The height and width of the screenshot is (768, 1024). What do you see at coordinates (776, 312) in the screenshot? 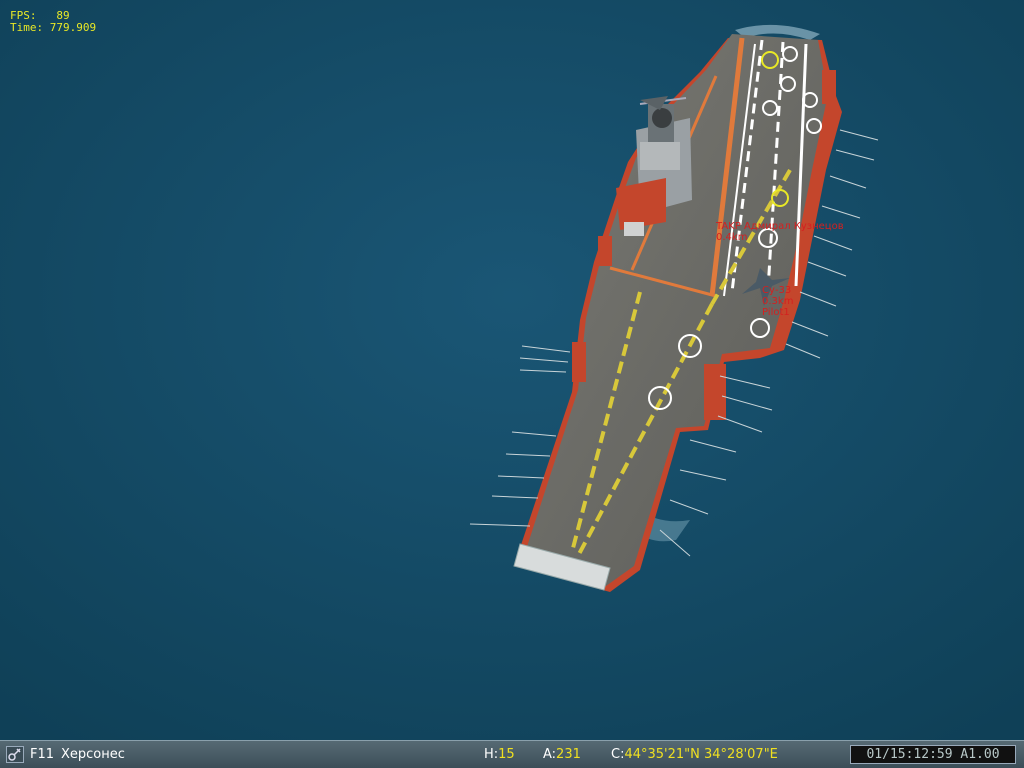
I see `aircraft-pilot: Pilot1` at bounding box center [776, 312].